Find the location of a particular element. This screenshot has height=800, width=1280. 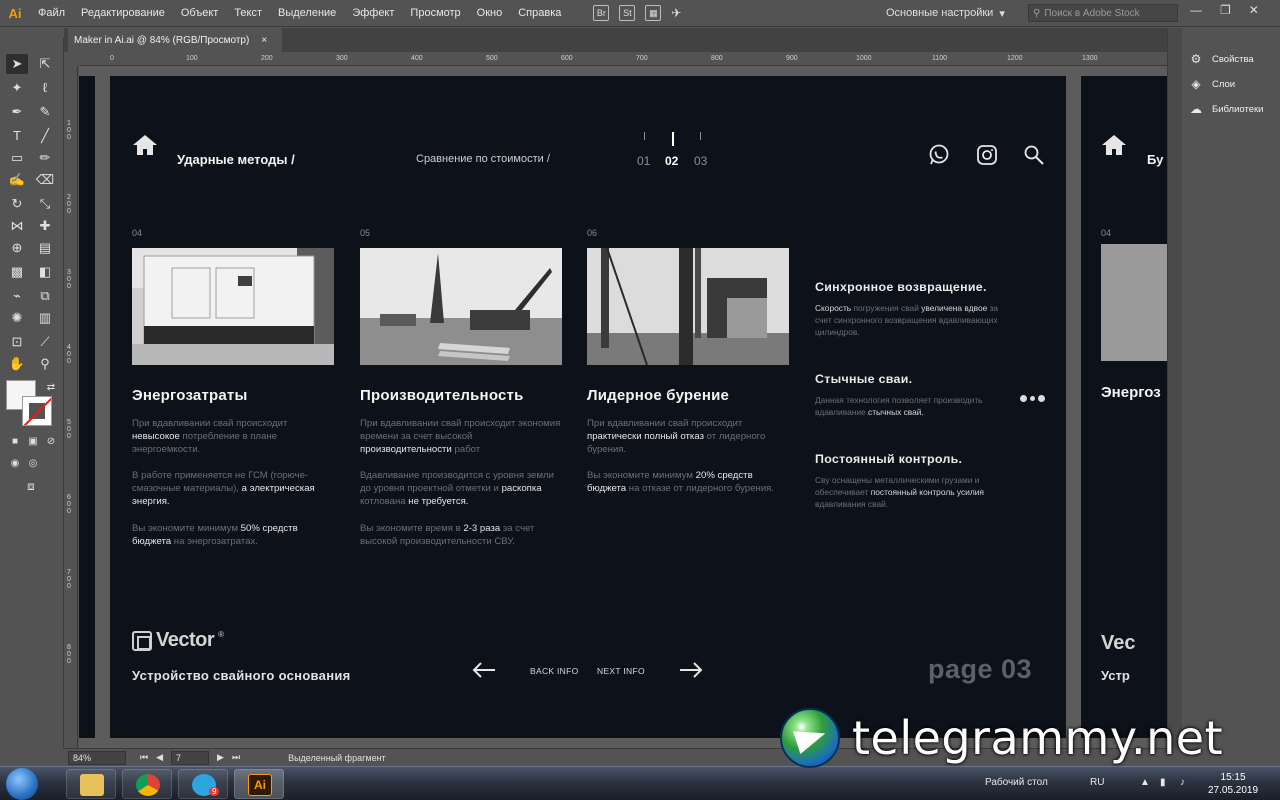

restore-icon: ❐ is located at coordinates (1225, 10).